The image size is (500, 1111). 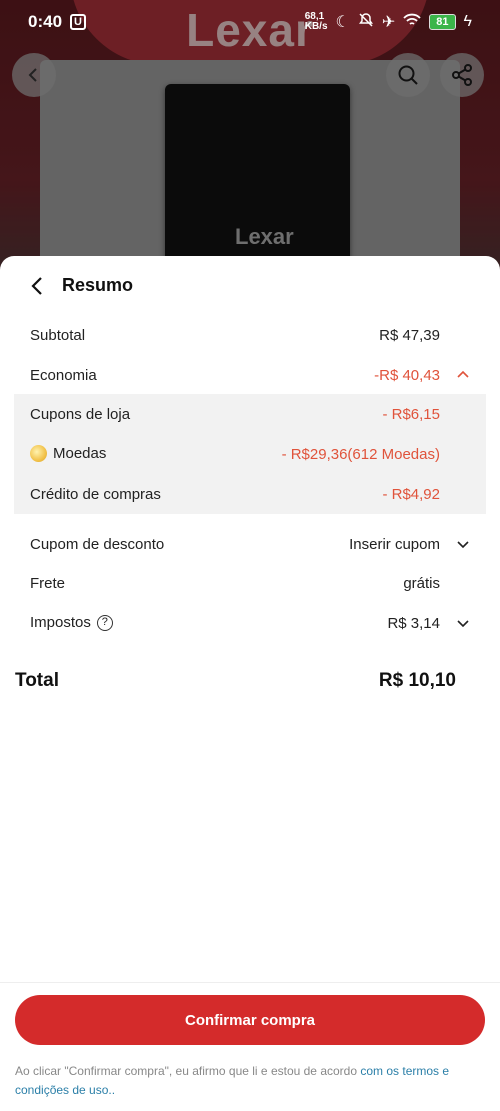 What do you see at coordinates (250, 1020) in the screenshot?
I see `confirm-purchase-button: Confirmar compra` at bounding box center [250, 1020].